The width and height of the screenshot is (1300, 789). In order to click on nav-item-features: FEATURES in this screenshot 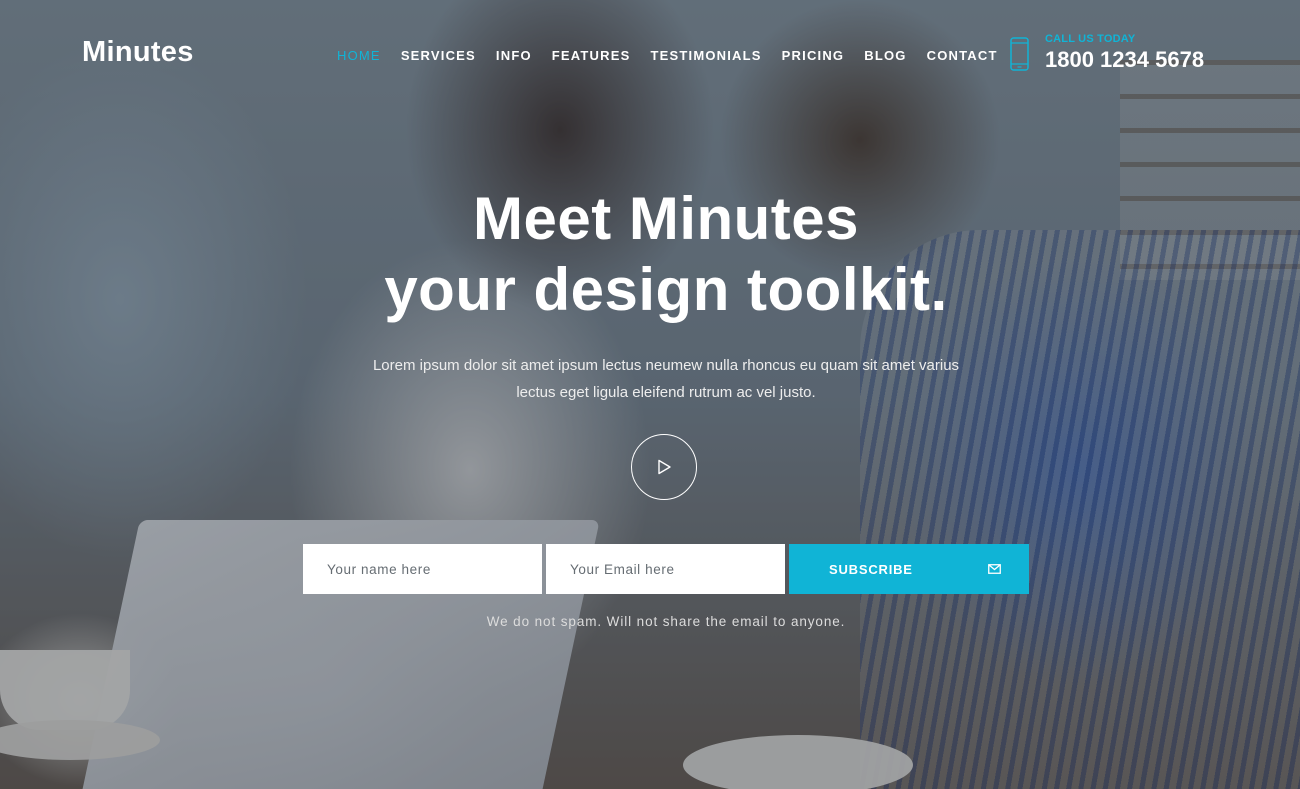, I will do `click(591, 55)`.